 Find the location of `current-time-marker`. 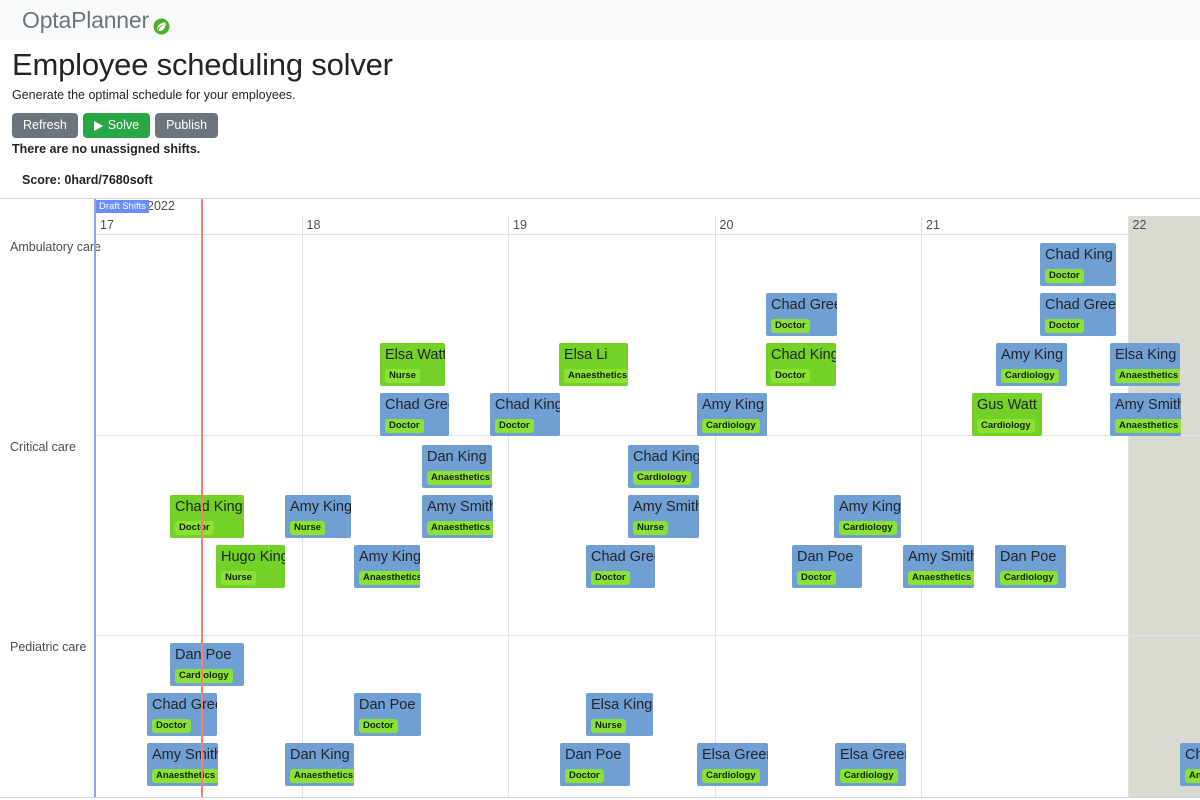

current-time-marker is located at coordinates (202, 498).